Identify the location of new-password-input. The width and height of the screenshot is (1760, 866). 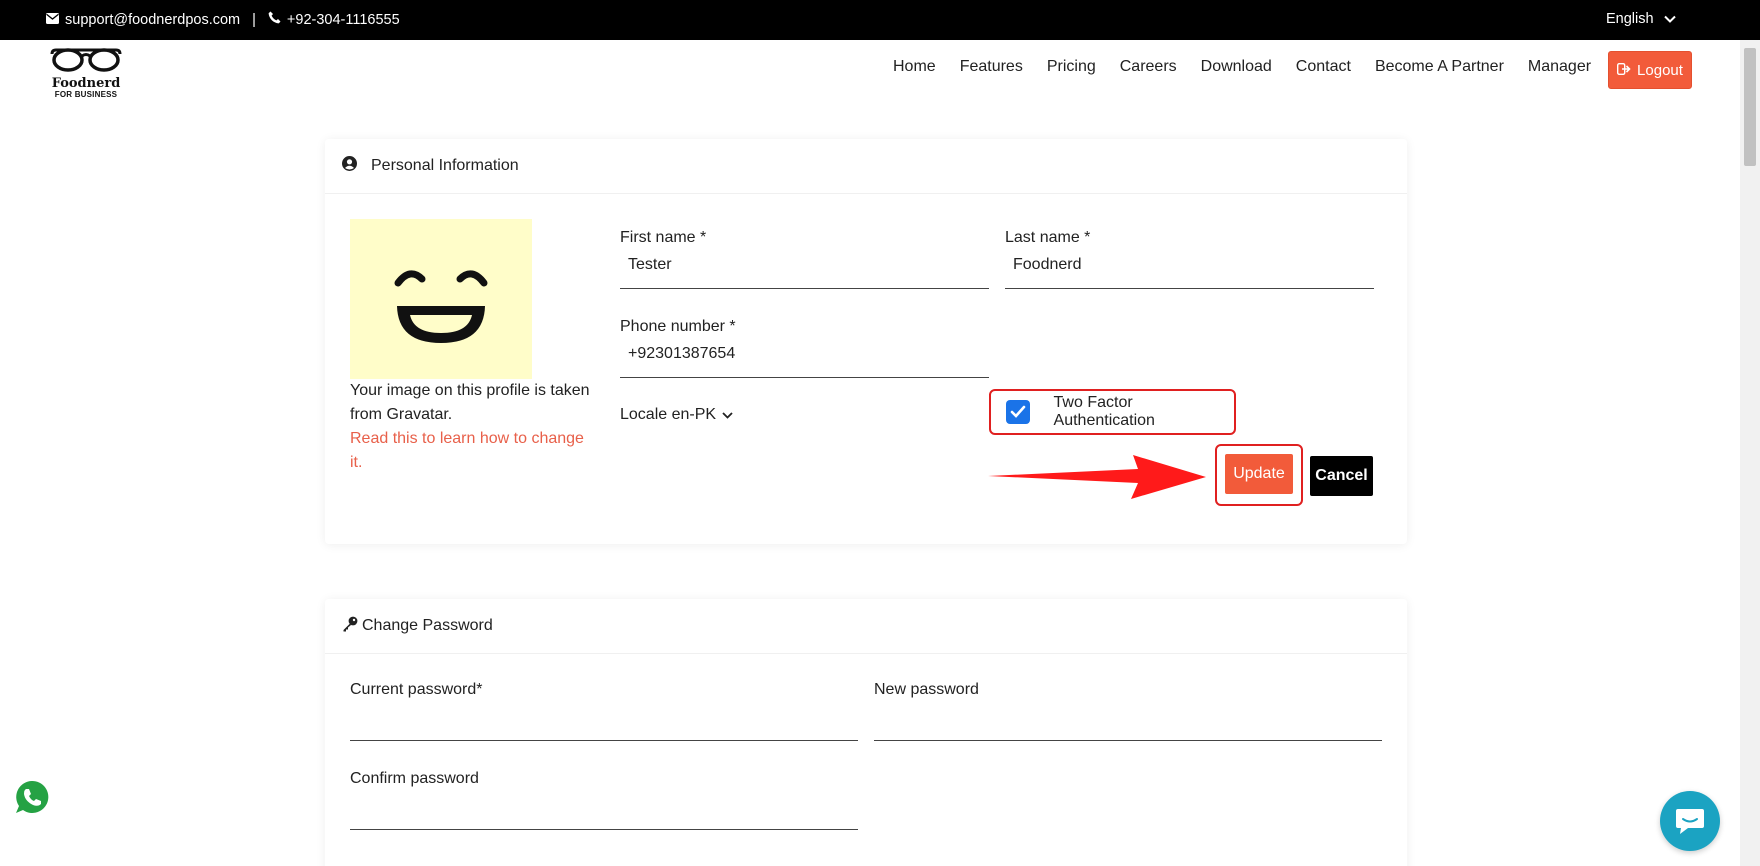
(1128, 720).